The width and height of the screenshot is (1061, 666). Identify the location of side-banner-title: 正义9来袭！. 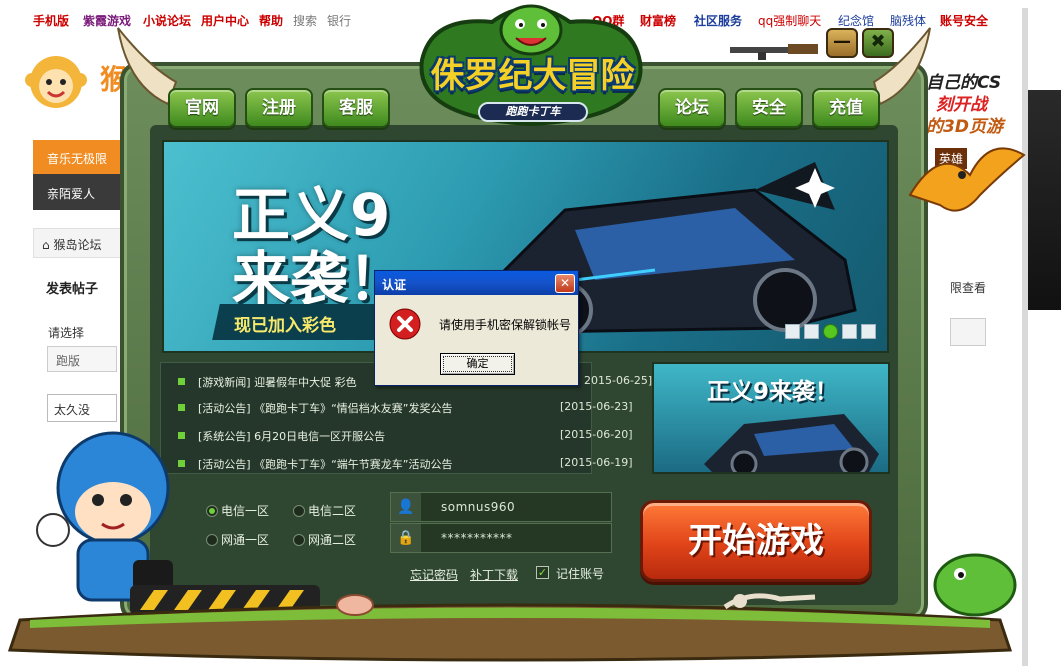
(773, 392).